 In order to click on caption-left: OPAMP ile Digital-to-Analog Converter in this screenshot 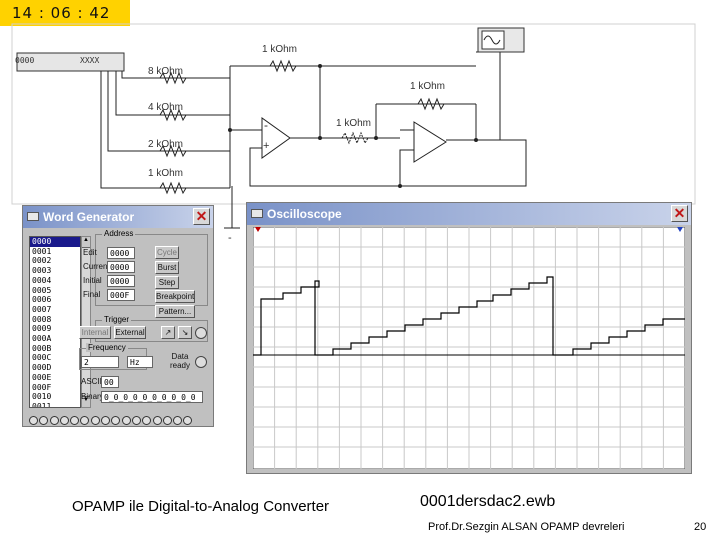, I will do `click(201, 506)`.